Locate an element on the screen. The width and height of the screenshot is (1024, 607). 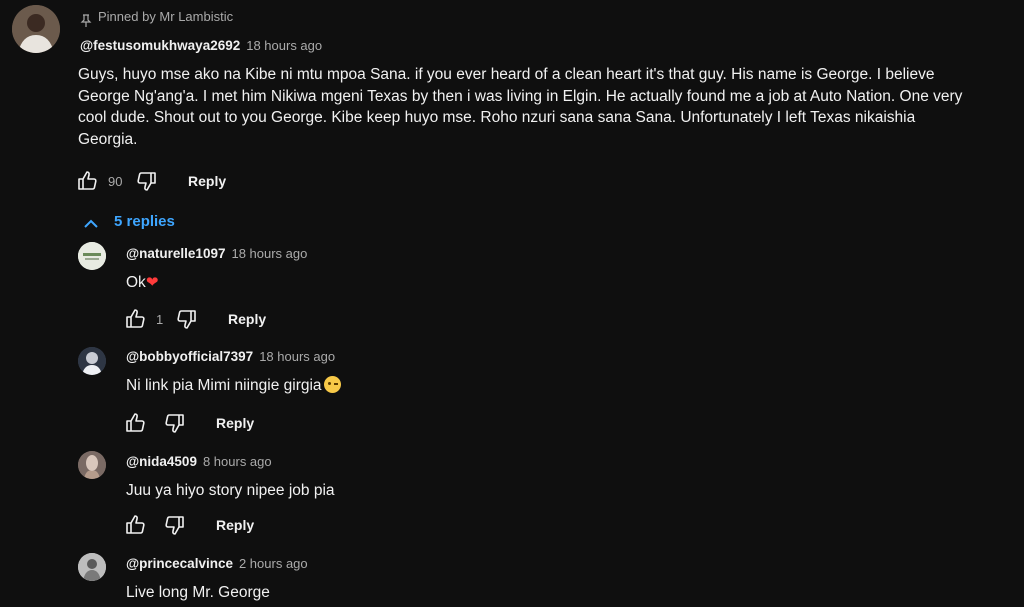
reply-text: Juu ya hiyo story nipee job pia is located at coordinates (230, 491).